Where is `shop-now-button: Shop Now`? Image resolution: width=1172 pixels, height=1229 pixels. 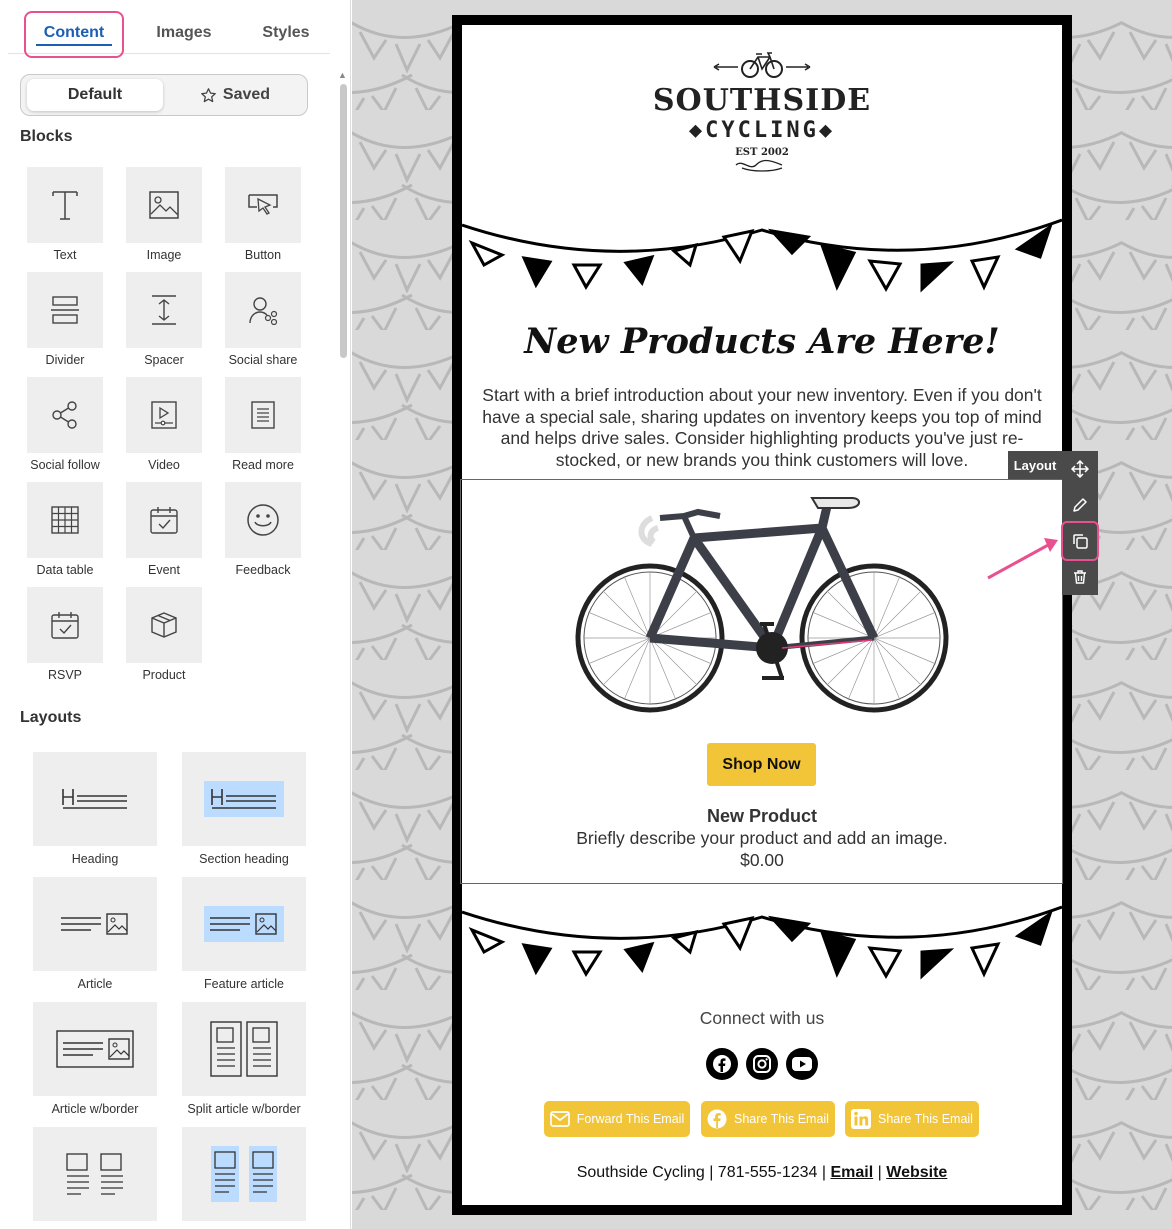
shop-now-button: Shop Now is located at coordinates (761, 764).